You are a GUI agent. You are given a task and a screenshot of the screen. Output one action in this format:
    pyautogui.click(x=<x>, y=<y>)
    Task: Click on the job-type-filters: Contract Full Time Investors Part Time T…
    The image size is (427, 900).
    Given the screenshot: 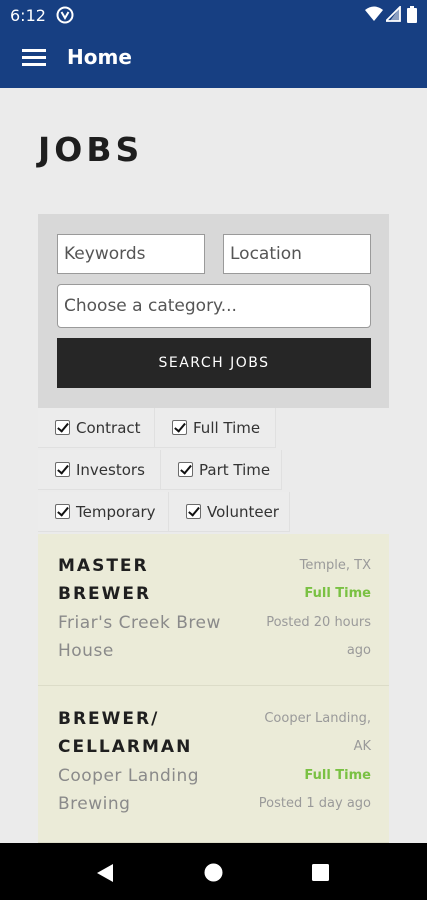 What is the action you would take?
    pyautogui.click(x=213, y=471)
    